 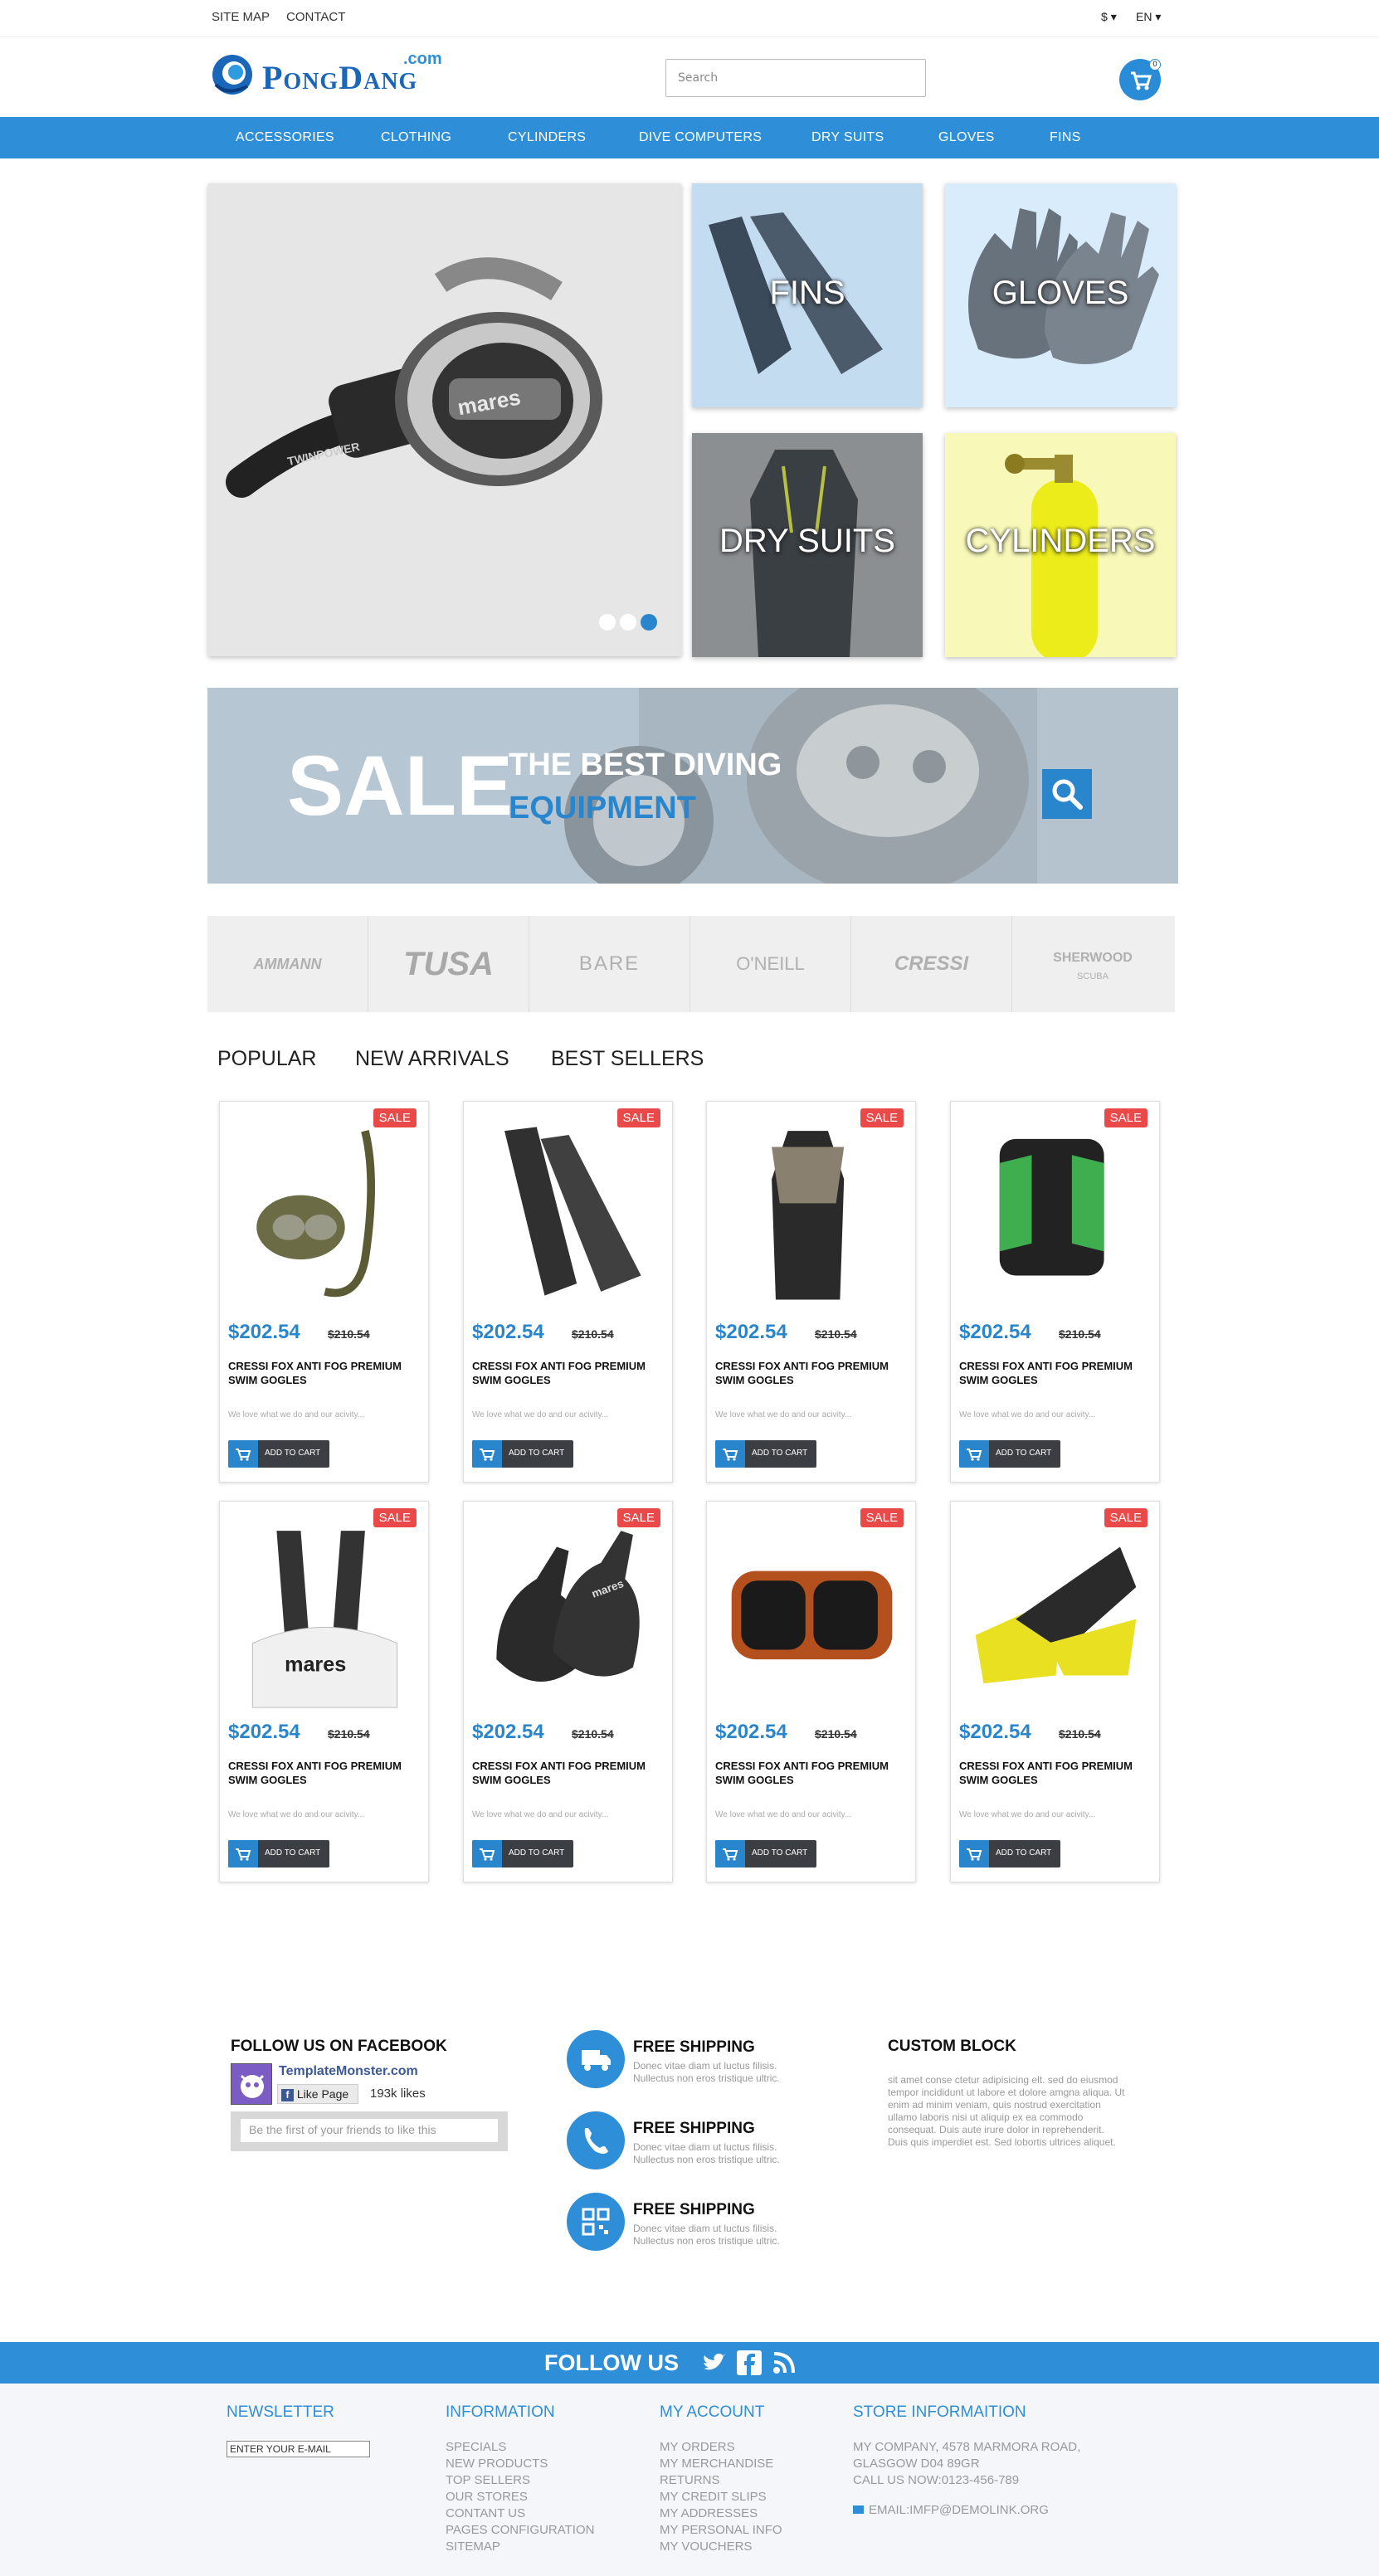 I want to click on logo-icon, so click(x=232, y=75).